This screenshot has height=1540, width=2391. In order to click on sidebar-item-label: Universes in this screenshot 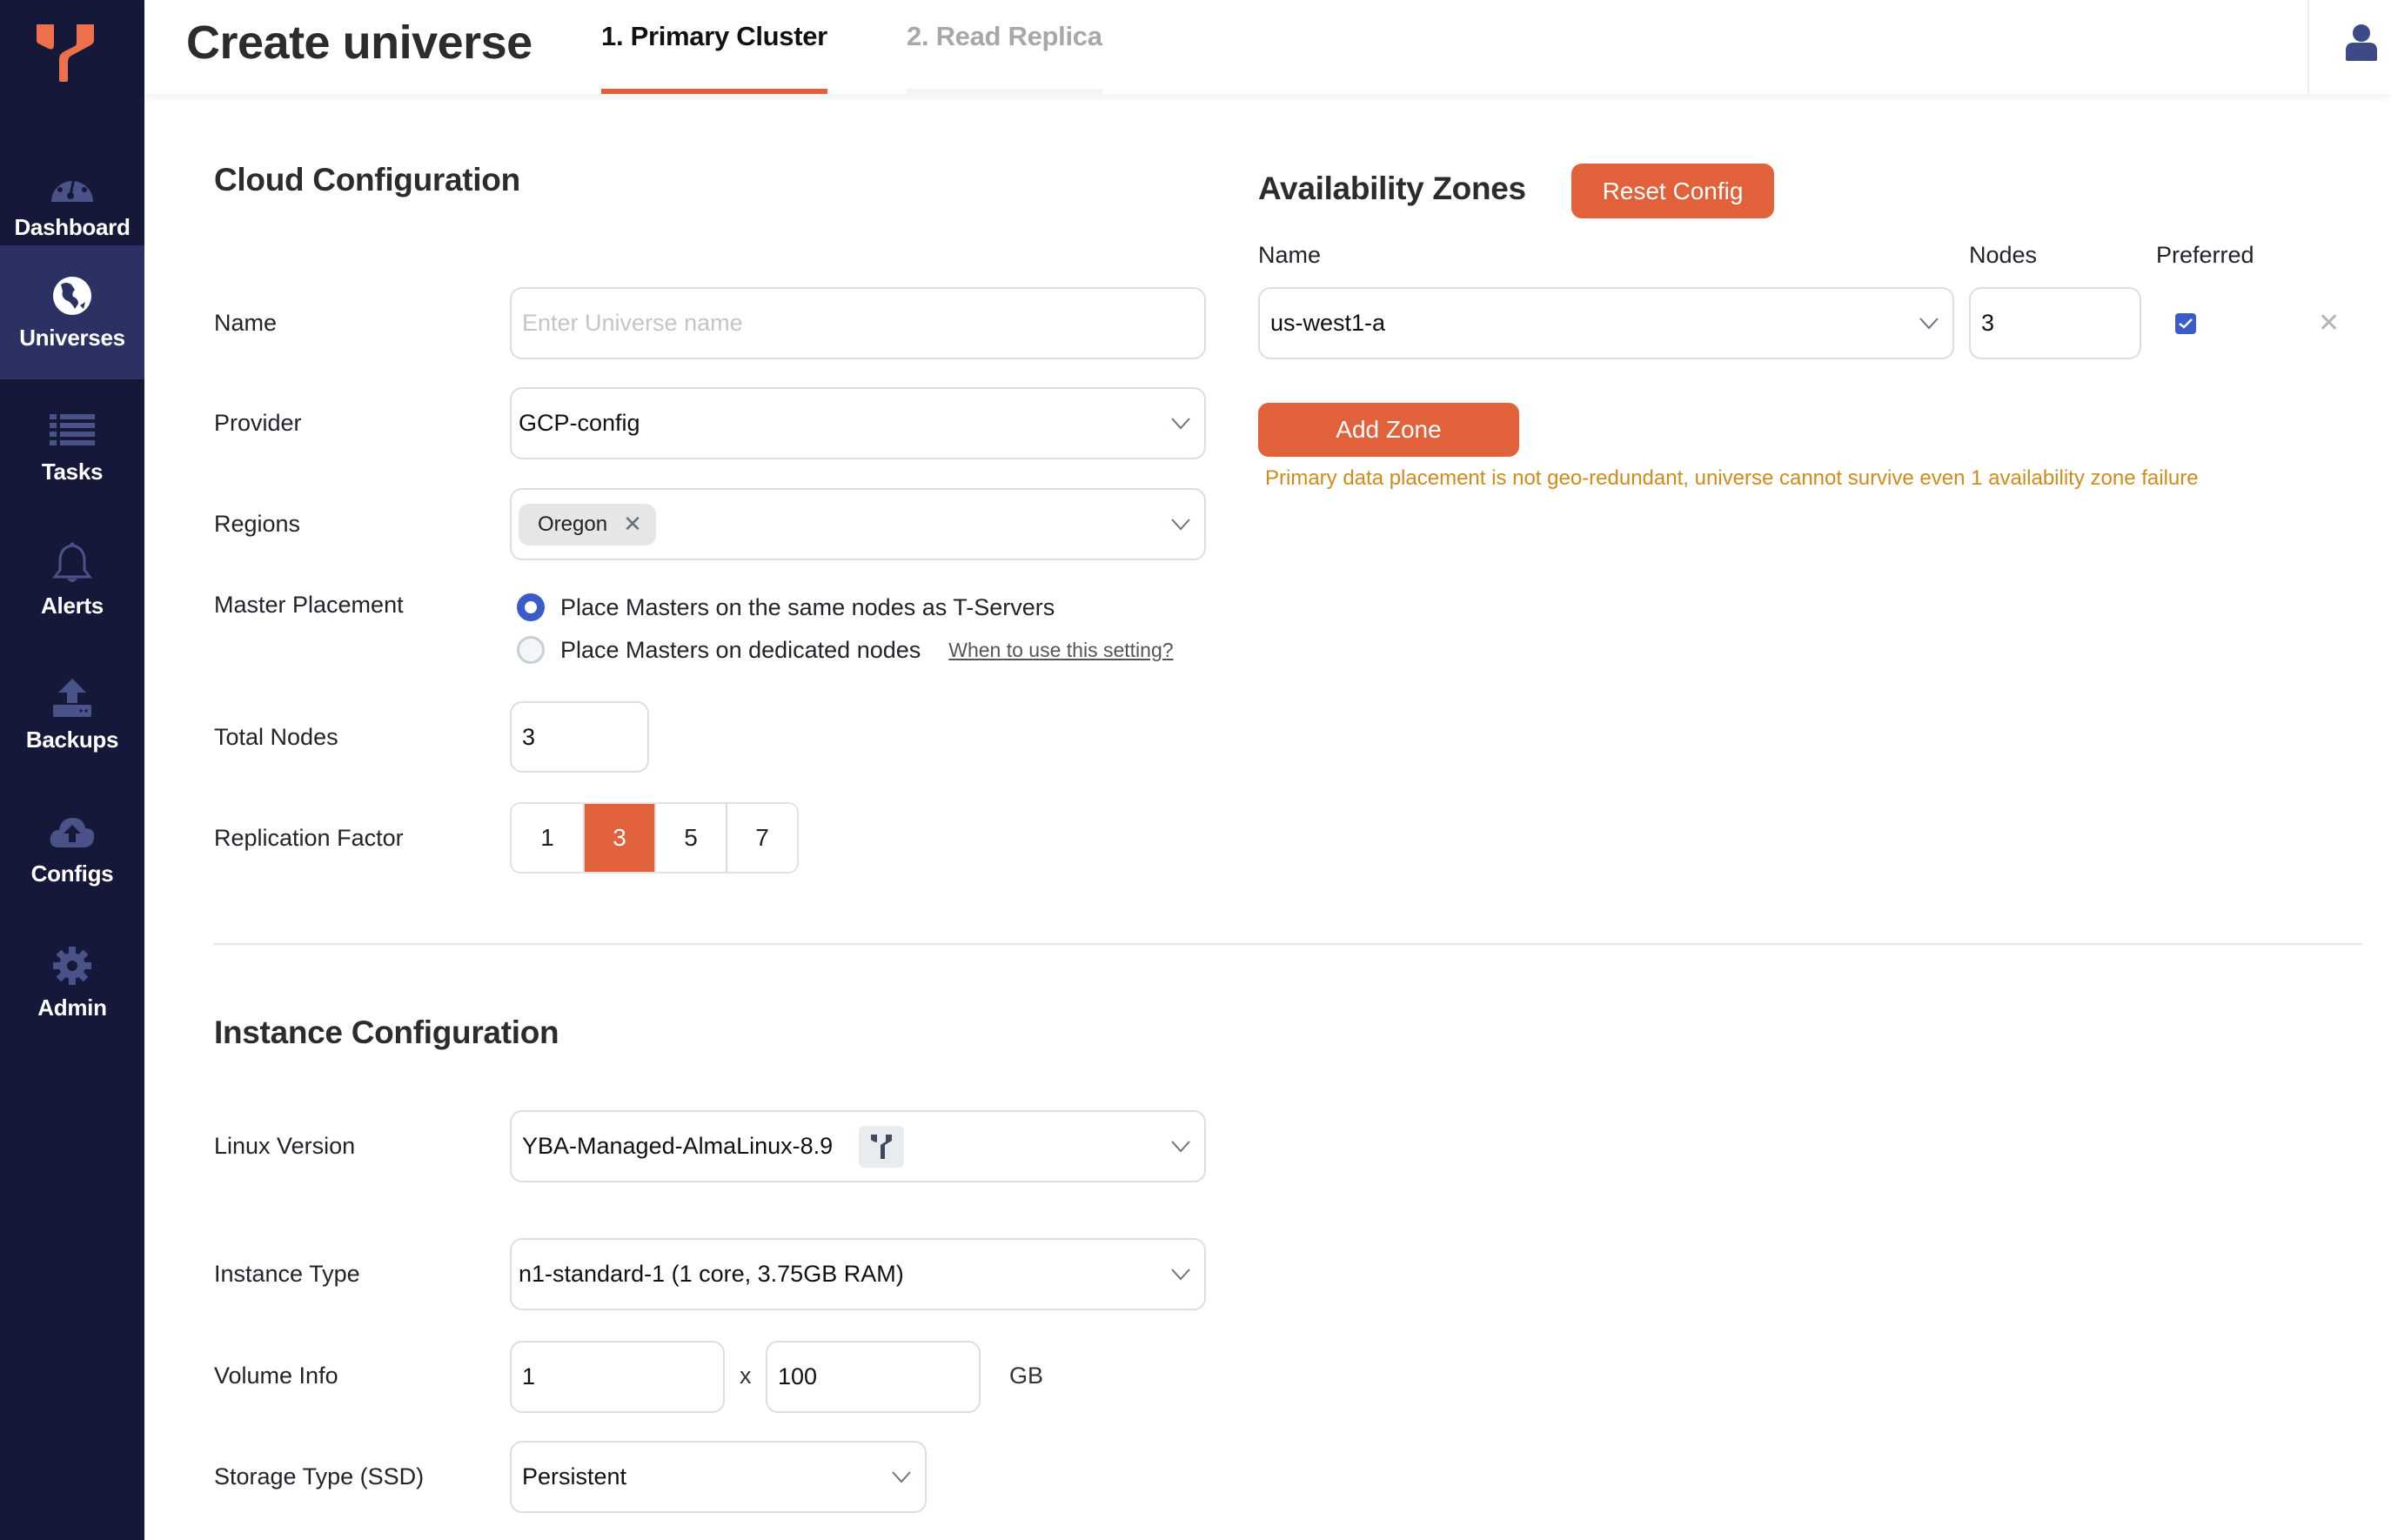, I will do `click(72, 337)`.